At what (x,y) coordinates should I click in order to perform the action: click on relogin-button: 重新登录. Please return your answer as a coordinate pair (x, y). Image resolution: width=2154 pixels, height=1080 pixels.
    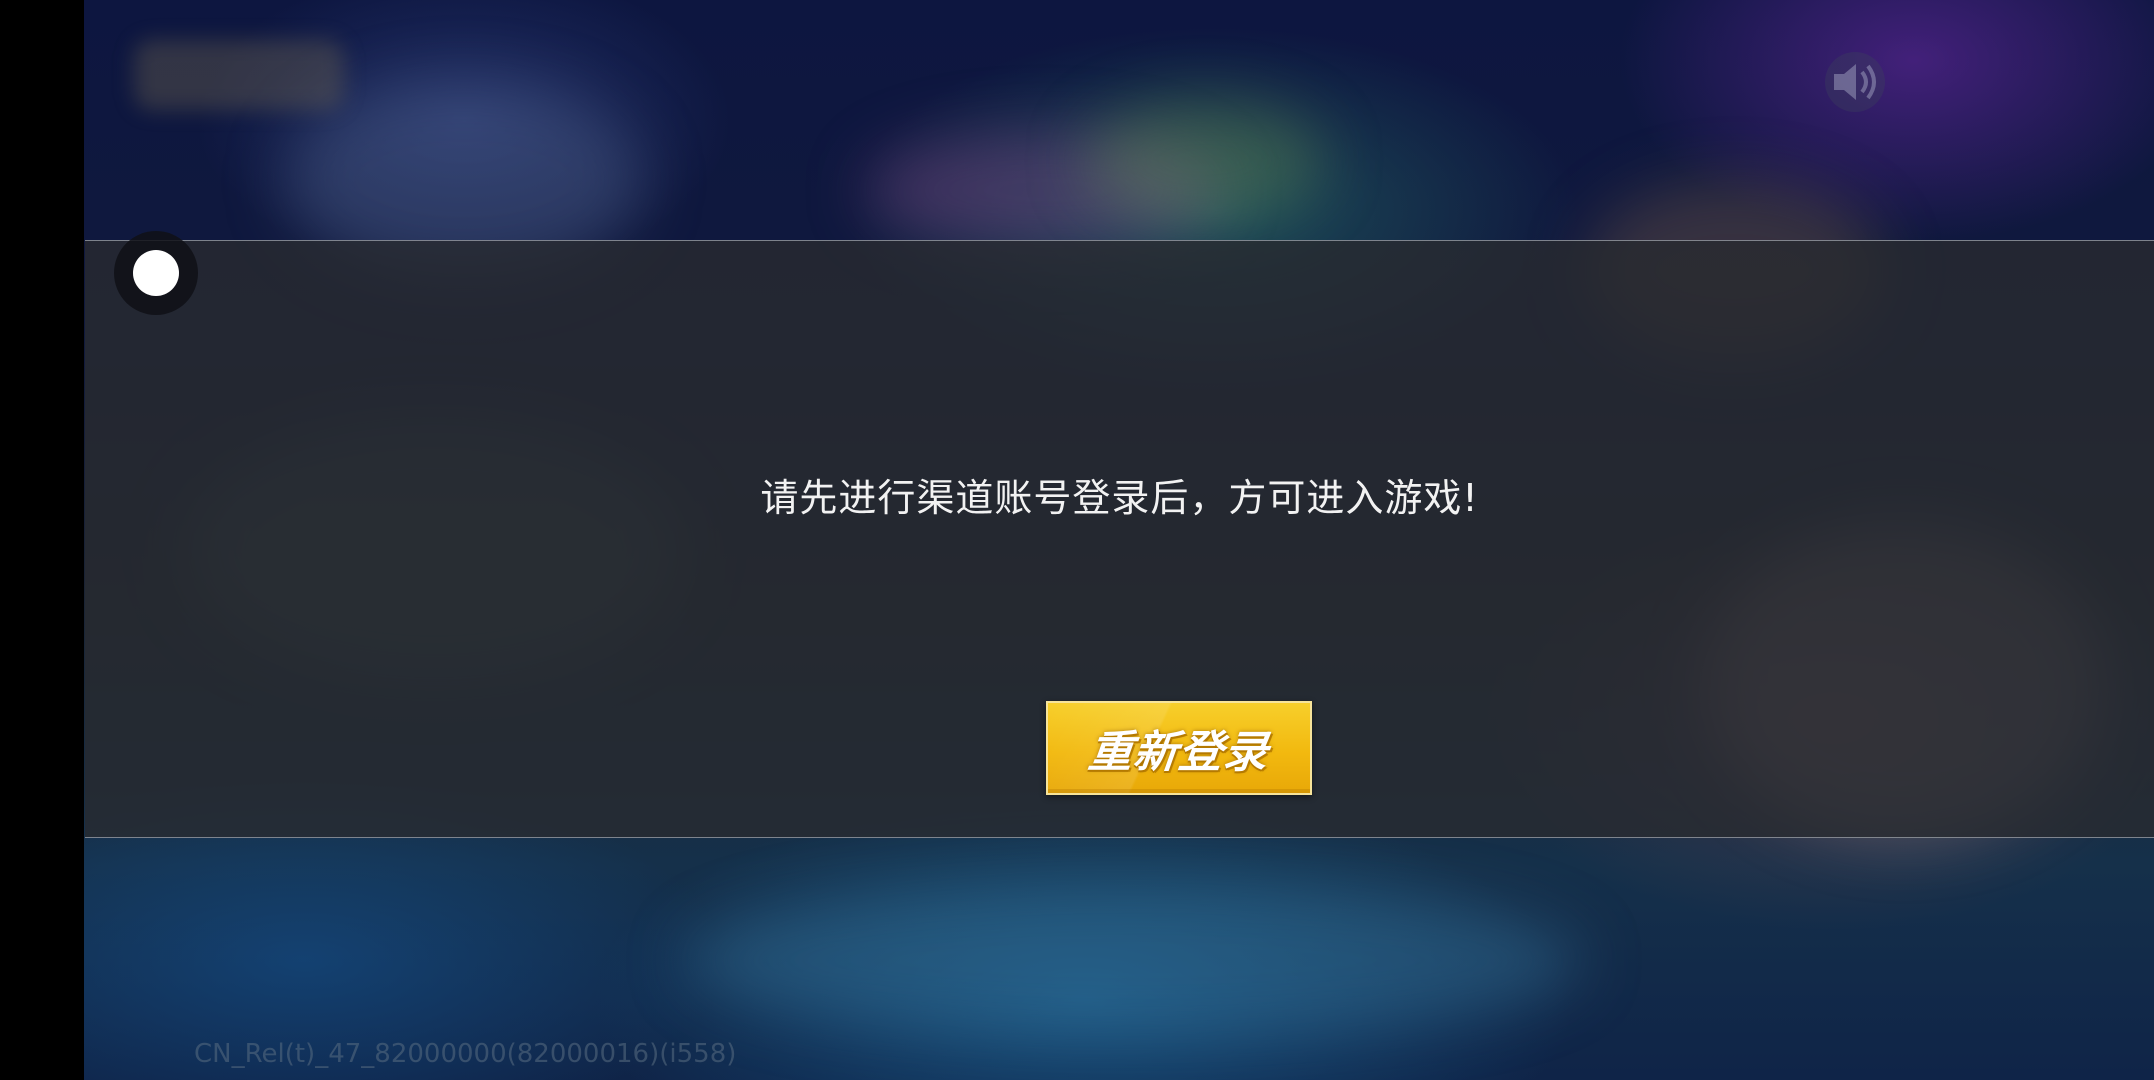
    Looking at the image, I should click on (1179, 748).